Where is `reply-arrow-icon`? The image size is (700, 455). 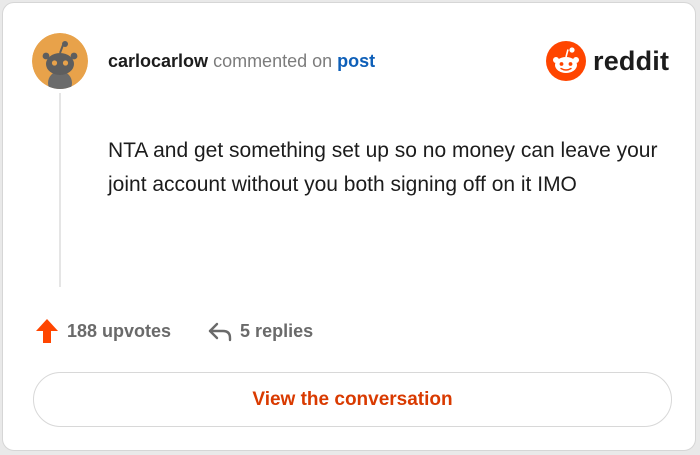 reply-arrow-icon is located at coordinates (220, 331).